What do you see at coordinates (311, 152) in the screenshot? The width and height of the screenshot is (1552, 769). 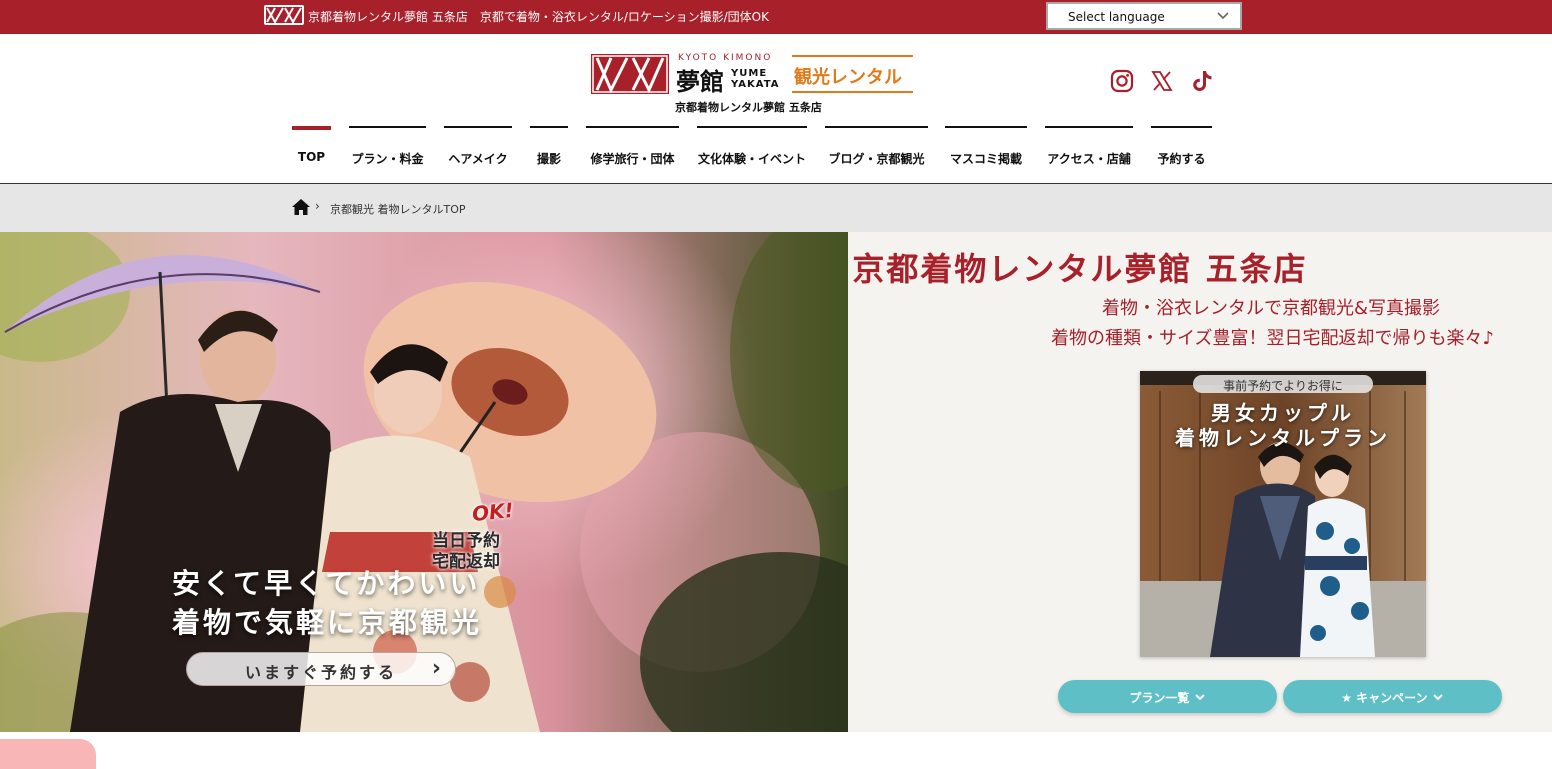 I see `nav-top: TOP` at bounding box center [311, 152].